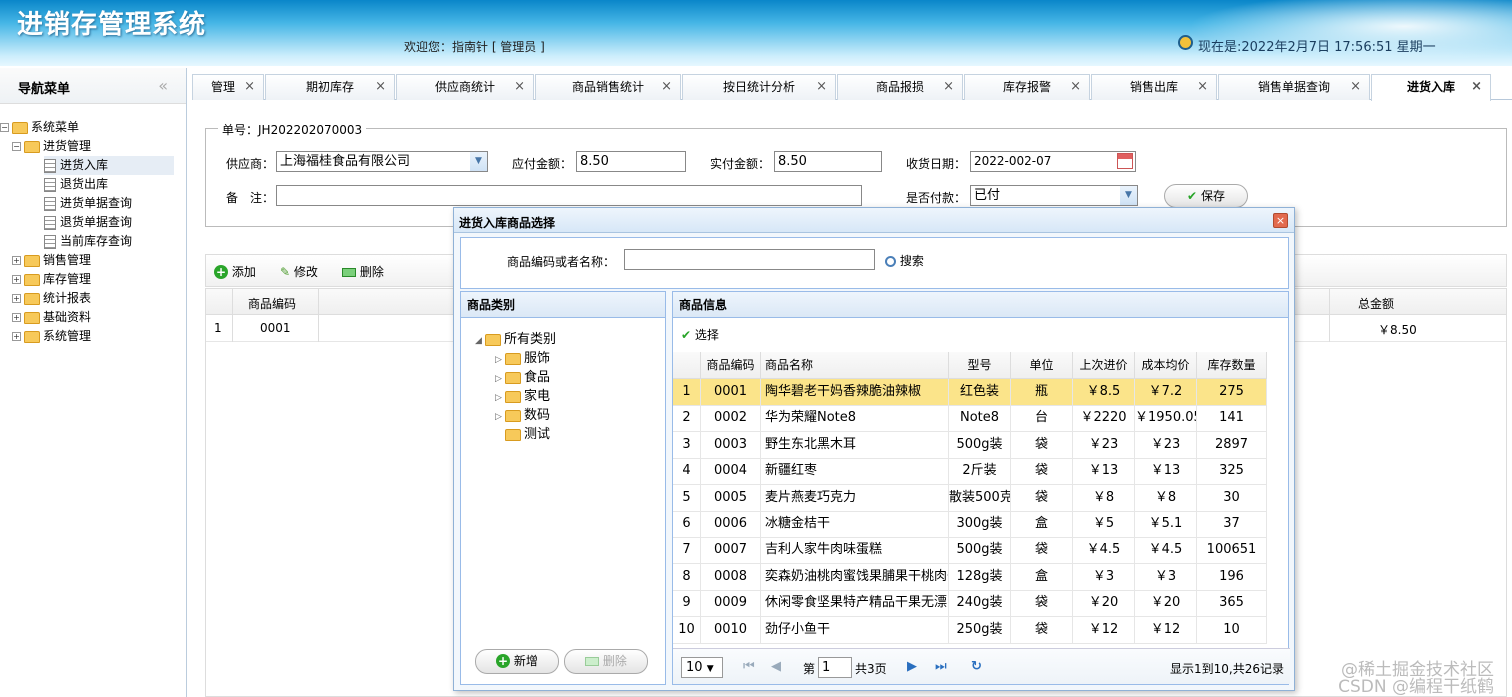  I want to click on delete-category-button: 删除, so click(606, 661).